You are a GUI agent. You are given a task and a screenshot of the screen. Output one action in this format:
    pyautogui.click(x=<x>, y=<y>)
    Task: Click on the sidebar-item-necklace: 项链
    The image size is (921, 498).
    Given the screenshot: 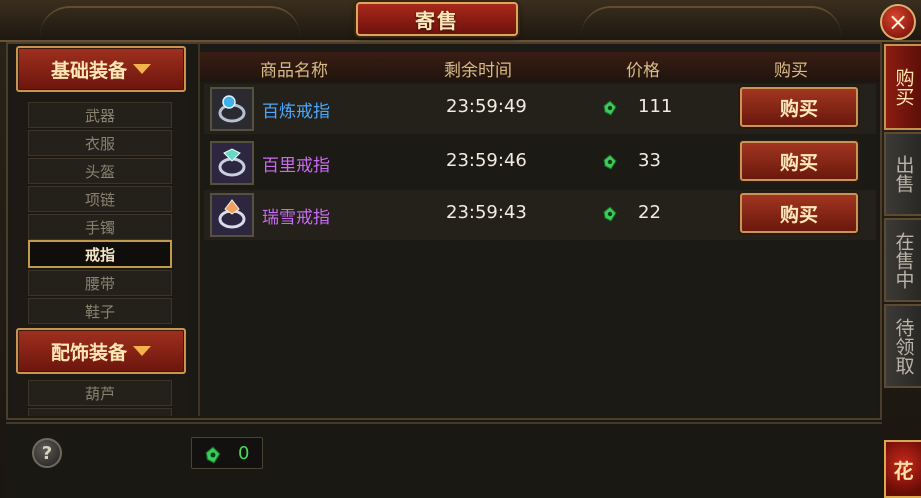 What is the action you would take?
    pyautogui.click(x=100, y=199)
    